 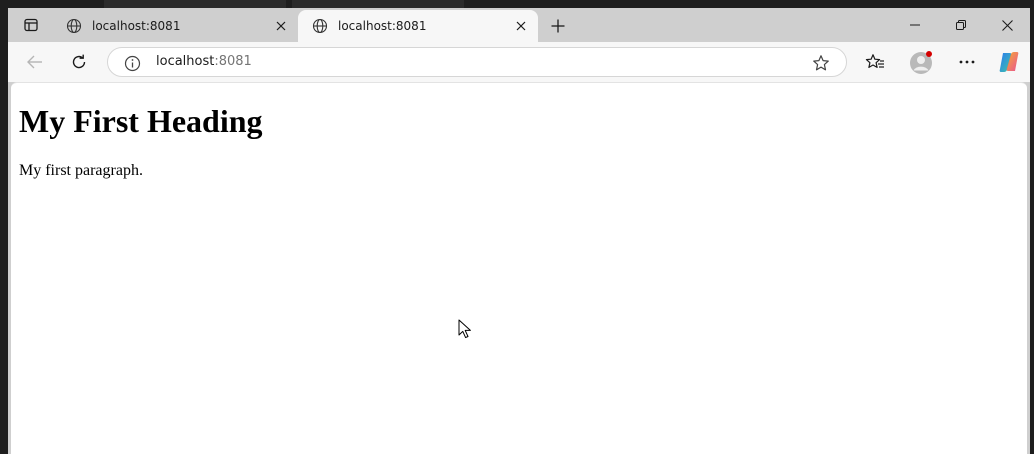 I want to click on restore-button, so click(x=961, y=25).